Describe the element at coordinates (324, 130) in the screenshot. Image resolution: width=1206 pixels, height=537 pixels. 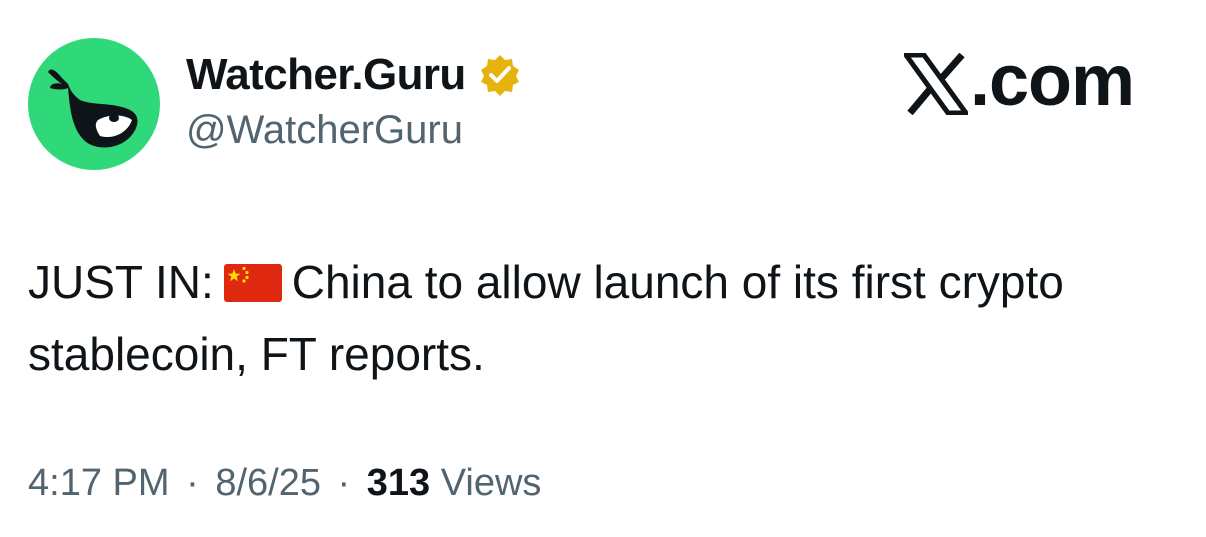
I see `user-handle: @WatcherGuru` at that location.